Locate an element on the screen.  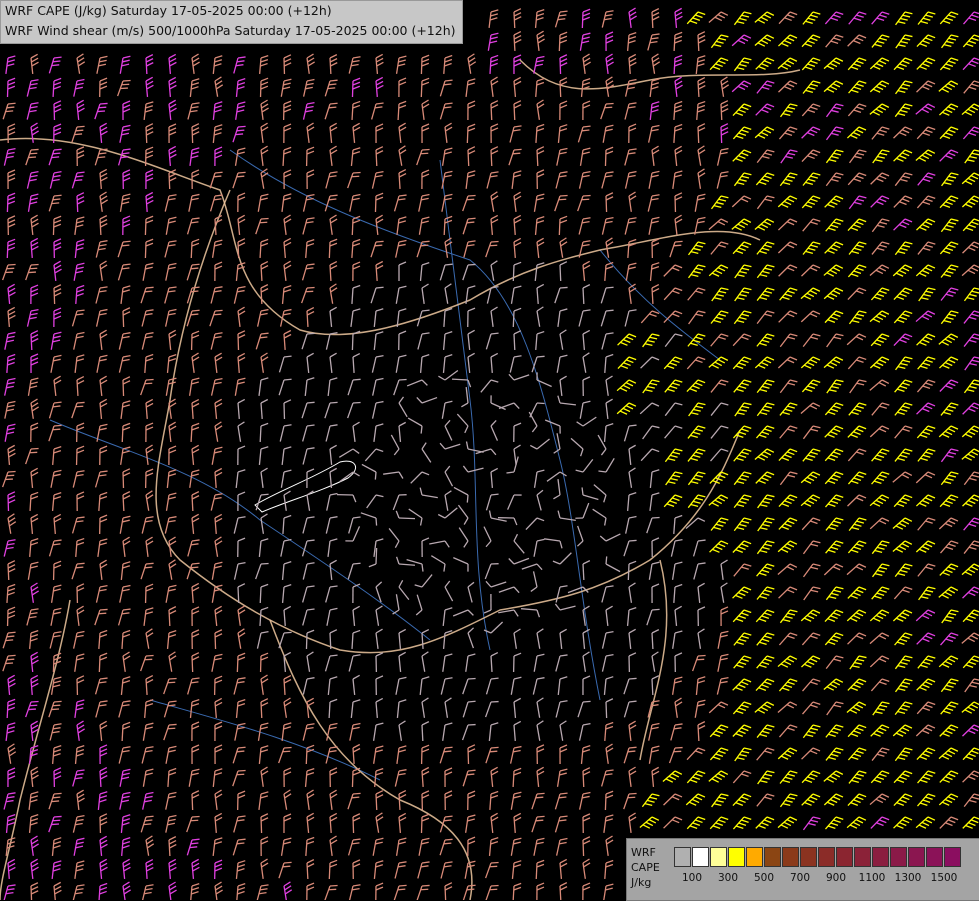
legend-swatches is located at coordinates (818, 857).